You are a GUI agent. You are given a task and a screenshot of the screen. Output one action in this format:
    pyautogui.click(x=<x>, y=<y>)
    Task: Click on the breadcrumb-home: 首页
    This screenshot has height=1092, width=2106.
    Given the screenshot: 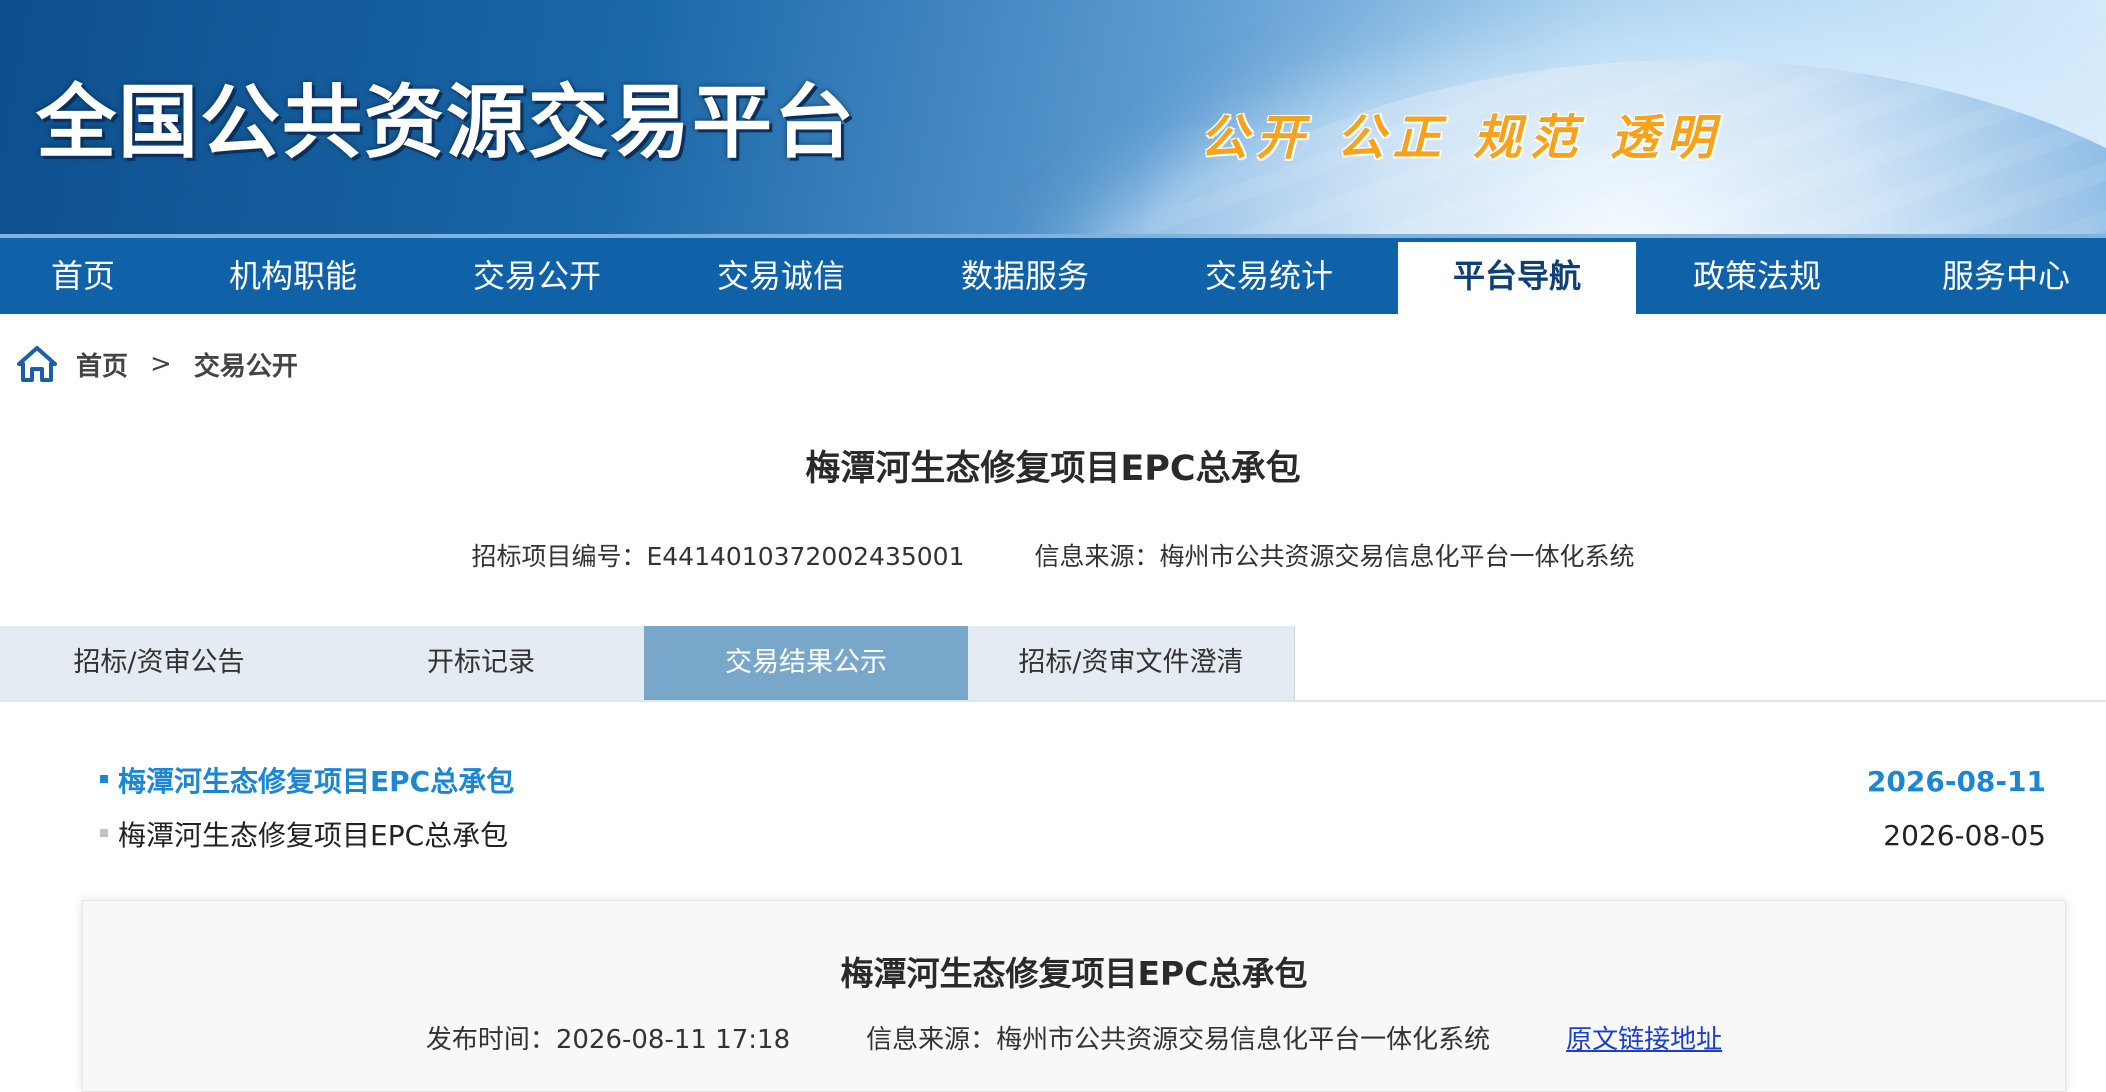 What is the action you would take?
    pyautogui.click(x=102, y=364)
    